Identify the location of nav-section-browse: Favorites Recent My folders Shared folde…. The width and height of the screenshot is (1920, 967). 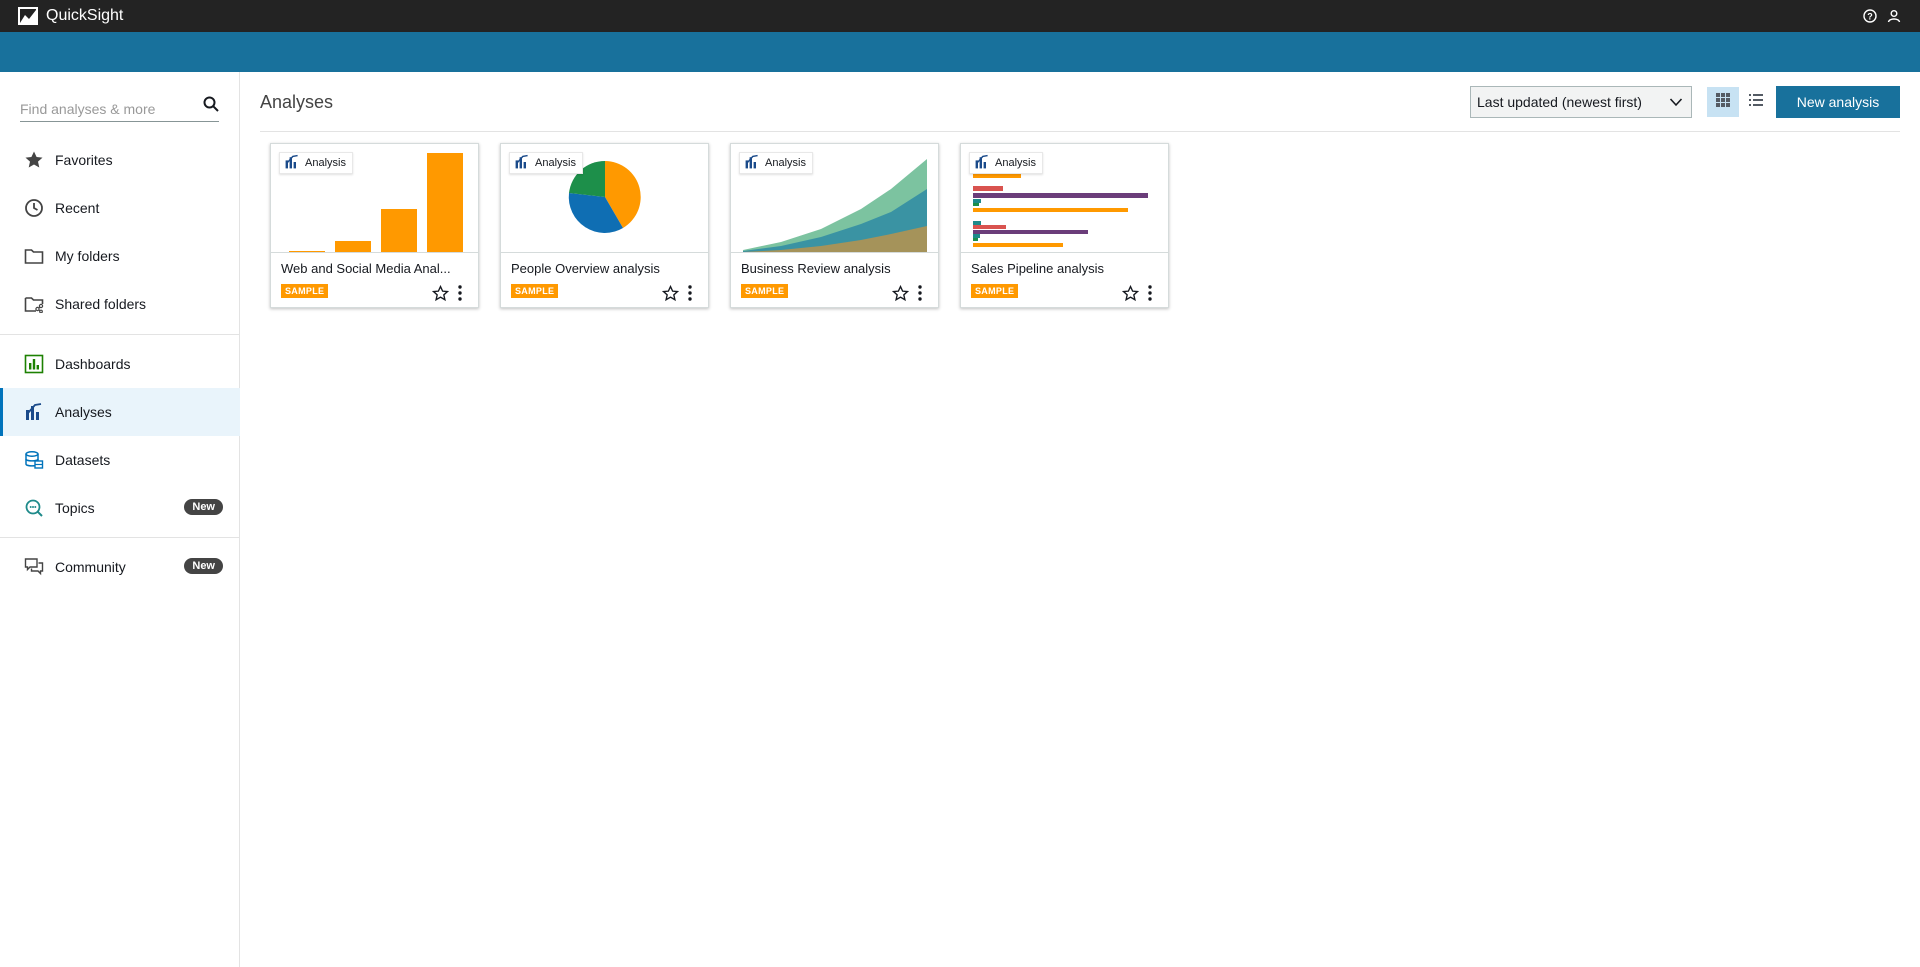
(120, 232).